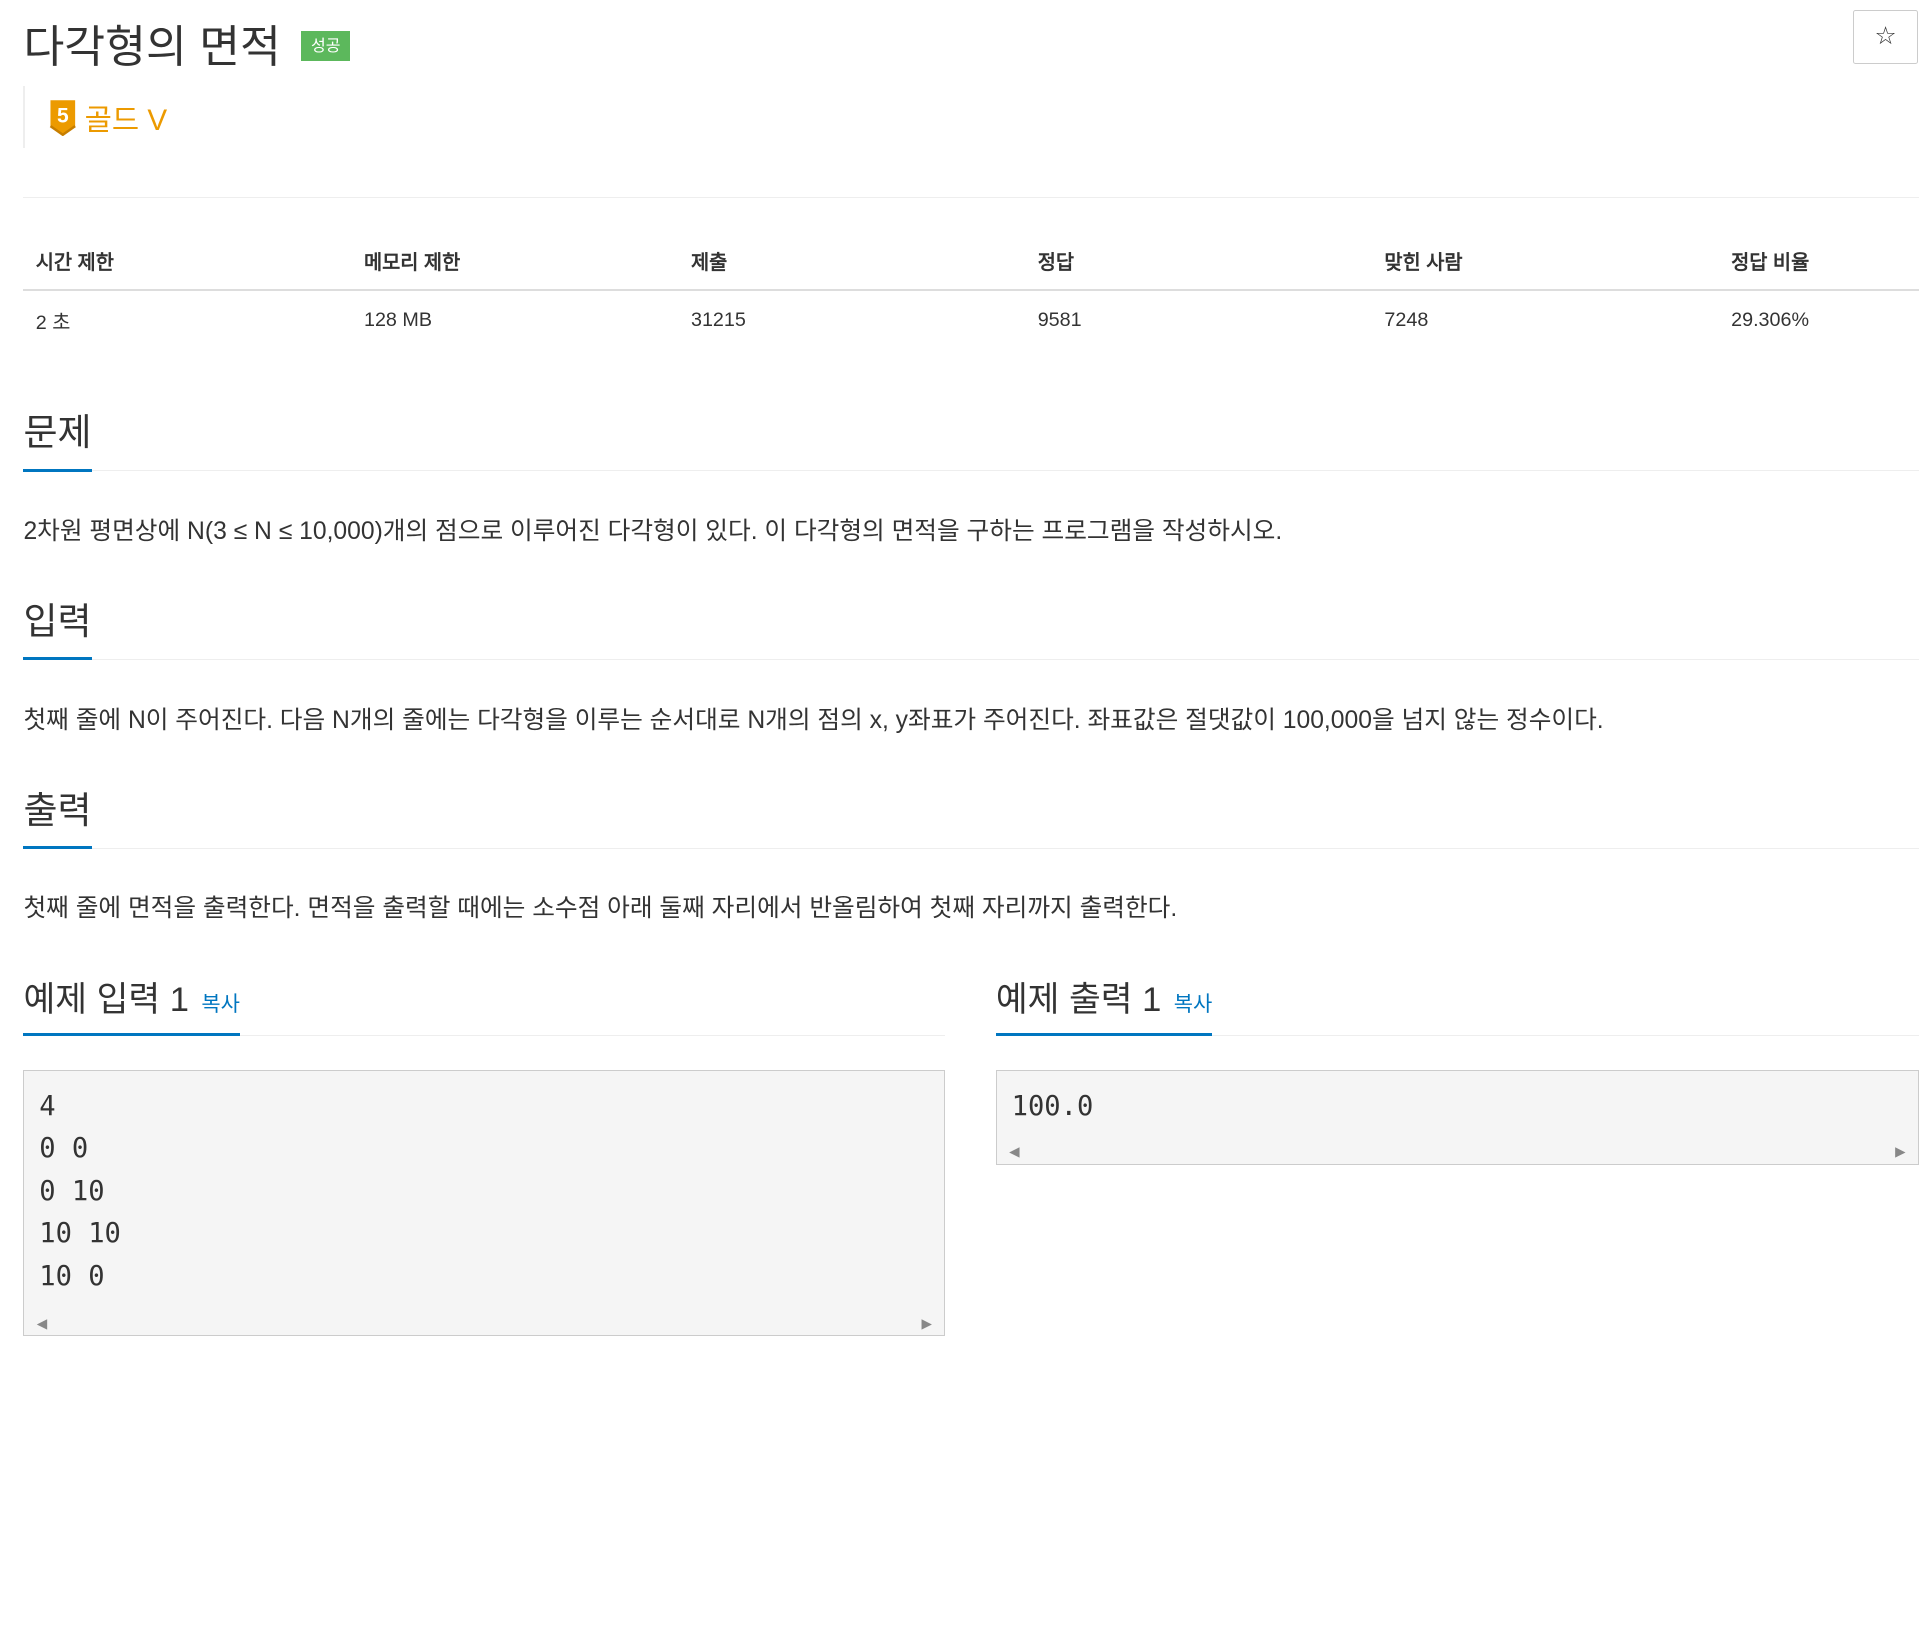  What do you see at coordinates (1199, 261) in the screenshot?
I see `table-header: 정답` at bounding box center [1199, 261].